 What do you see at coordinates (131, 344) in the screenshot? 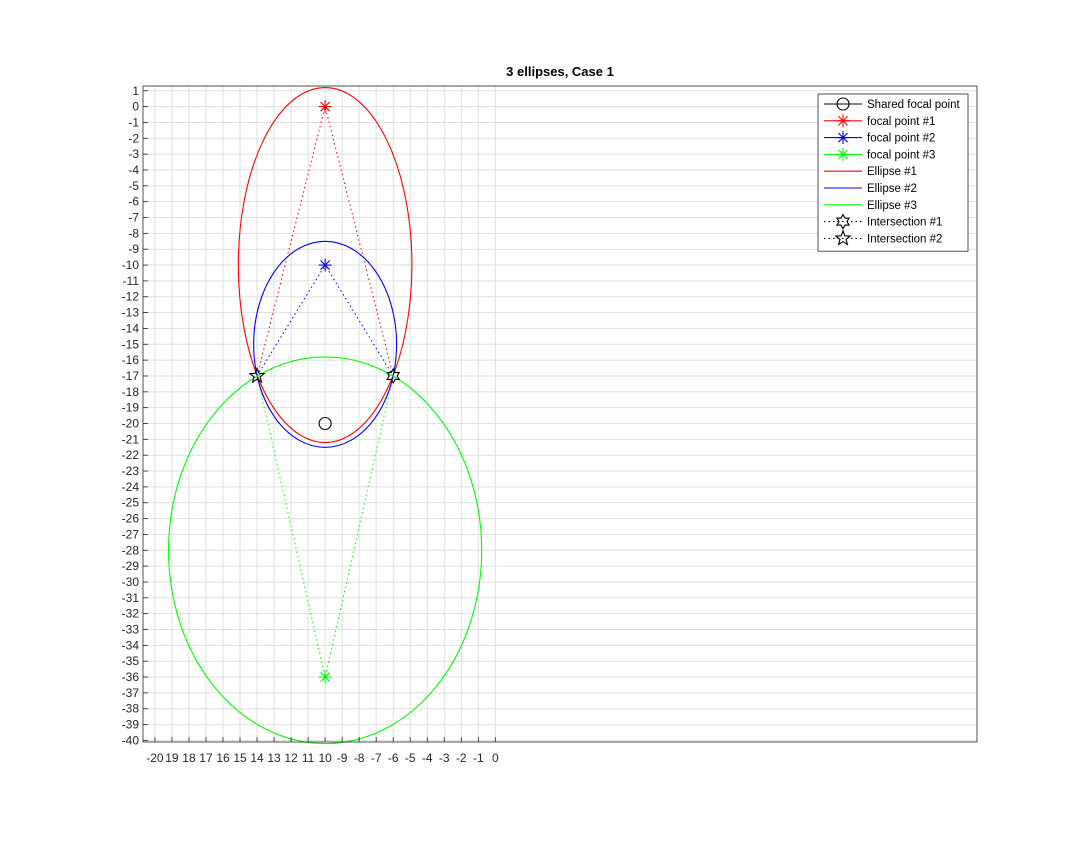
I see `y-tick-label: -15` at bounding box center [131, 344].